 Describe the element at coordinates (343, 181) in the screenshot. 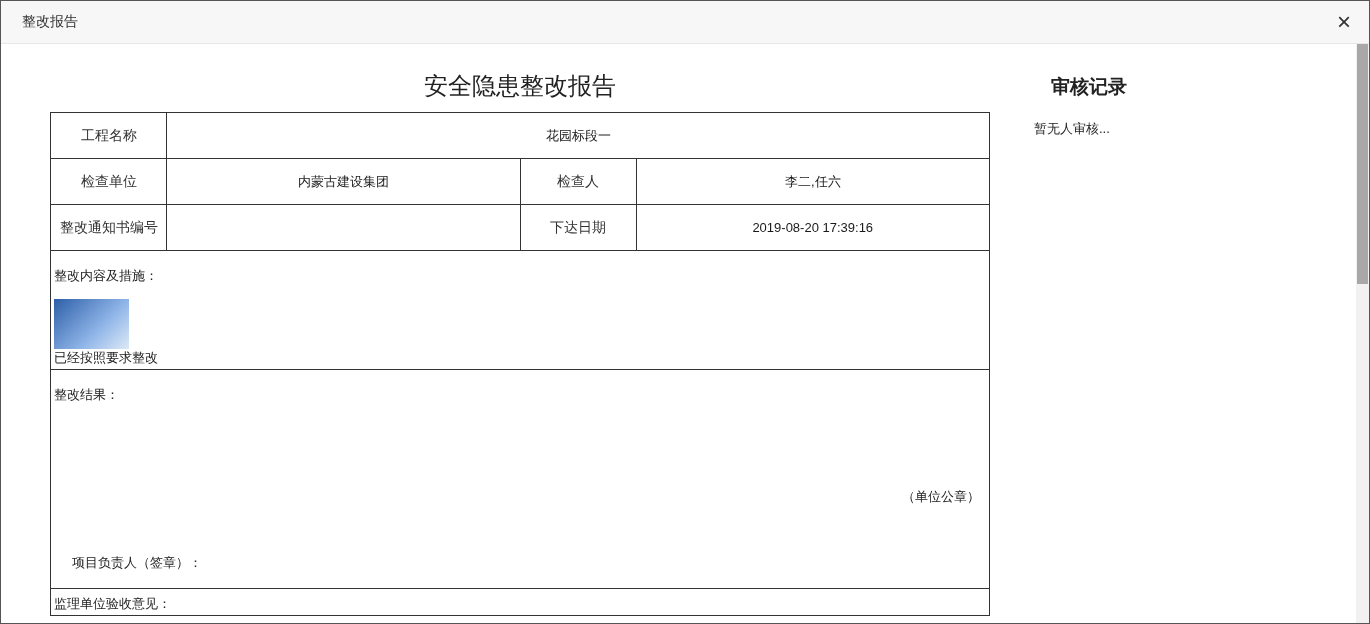

I see `field-value: 内蒙古建设集团` at that location.